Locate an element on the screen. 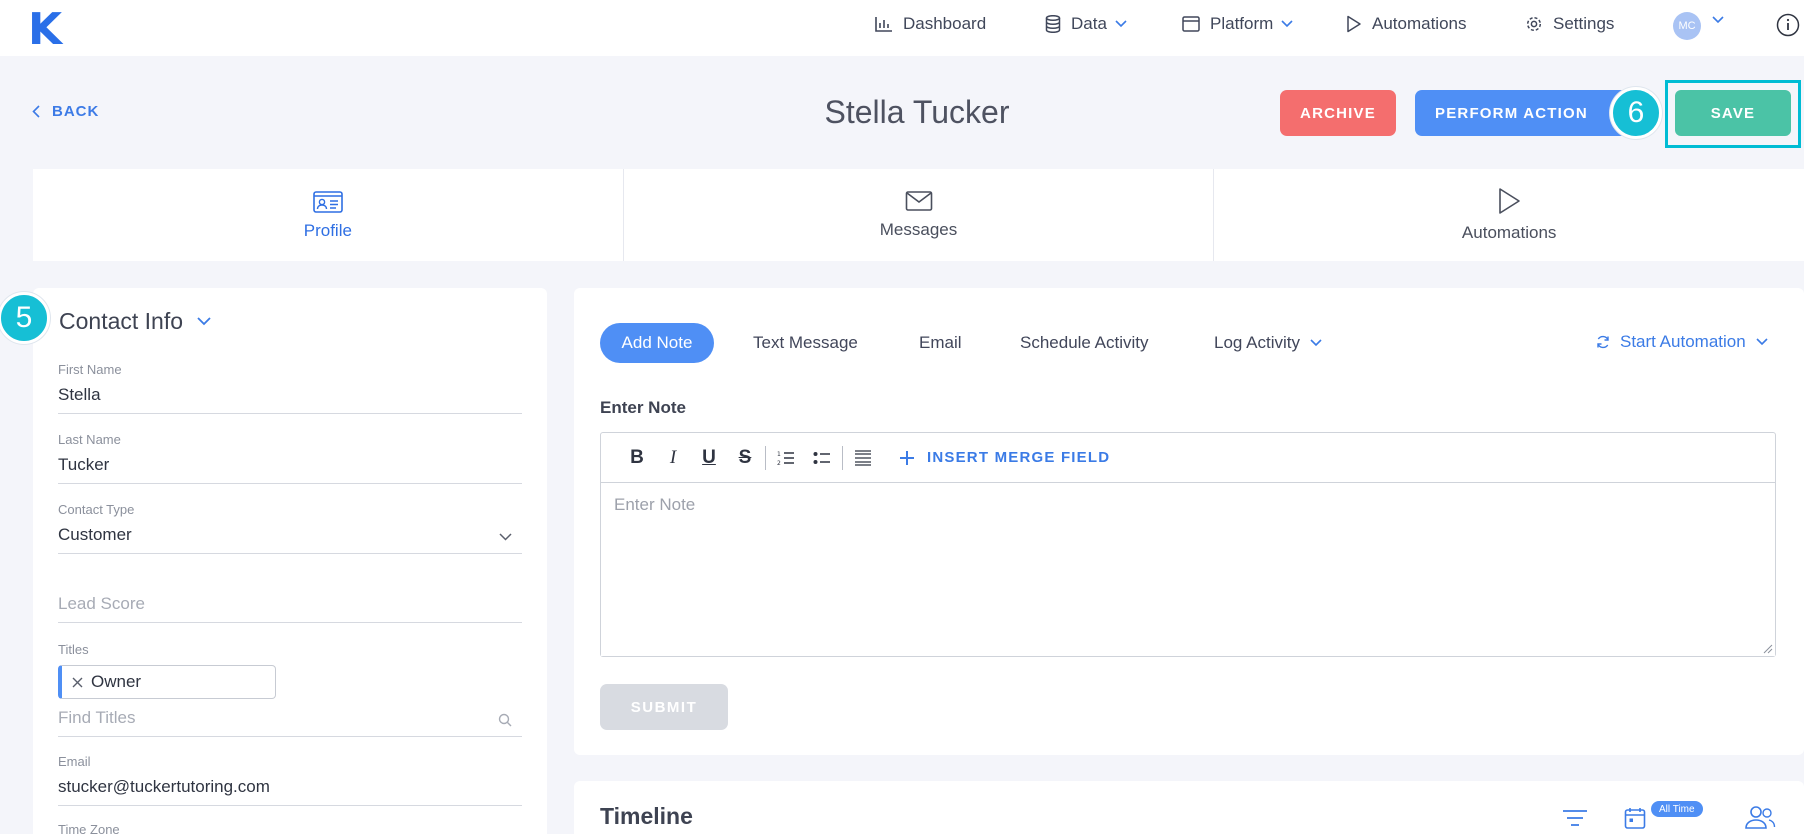 This screenshot has width=1804, height=834. nav-data: Data is located at coordinates (1086, 24).